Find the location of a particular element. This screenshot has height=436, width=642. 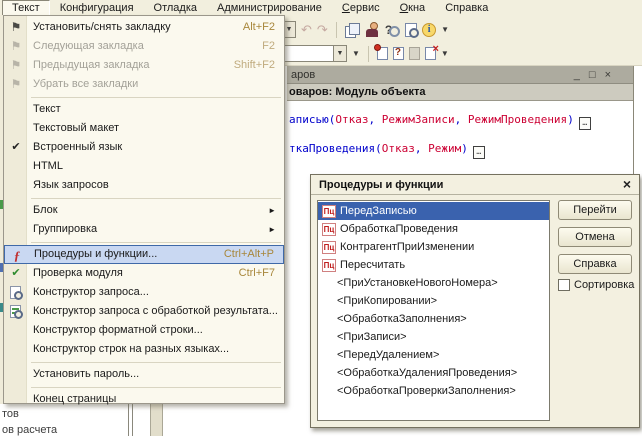

menu-item: ƒ Процедуры и функции... Ctrl+Alt+P is located at coordinates (144, 254).